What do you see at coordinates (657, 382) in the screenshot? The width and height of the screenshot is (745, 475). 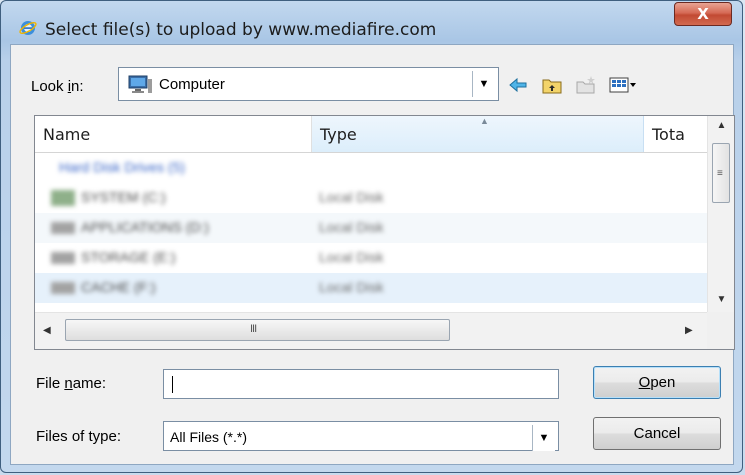 I see `open-button: Open` at bounding box center [657, 382].